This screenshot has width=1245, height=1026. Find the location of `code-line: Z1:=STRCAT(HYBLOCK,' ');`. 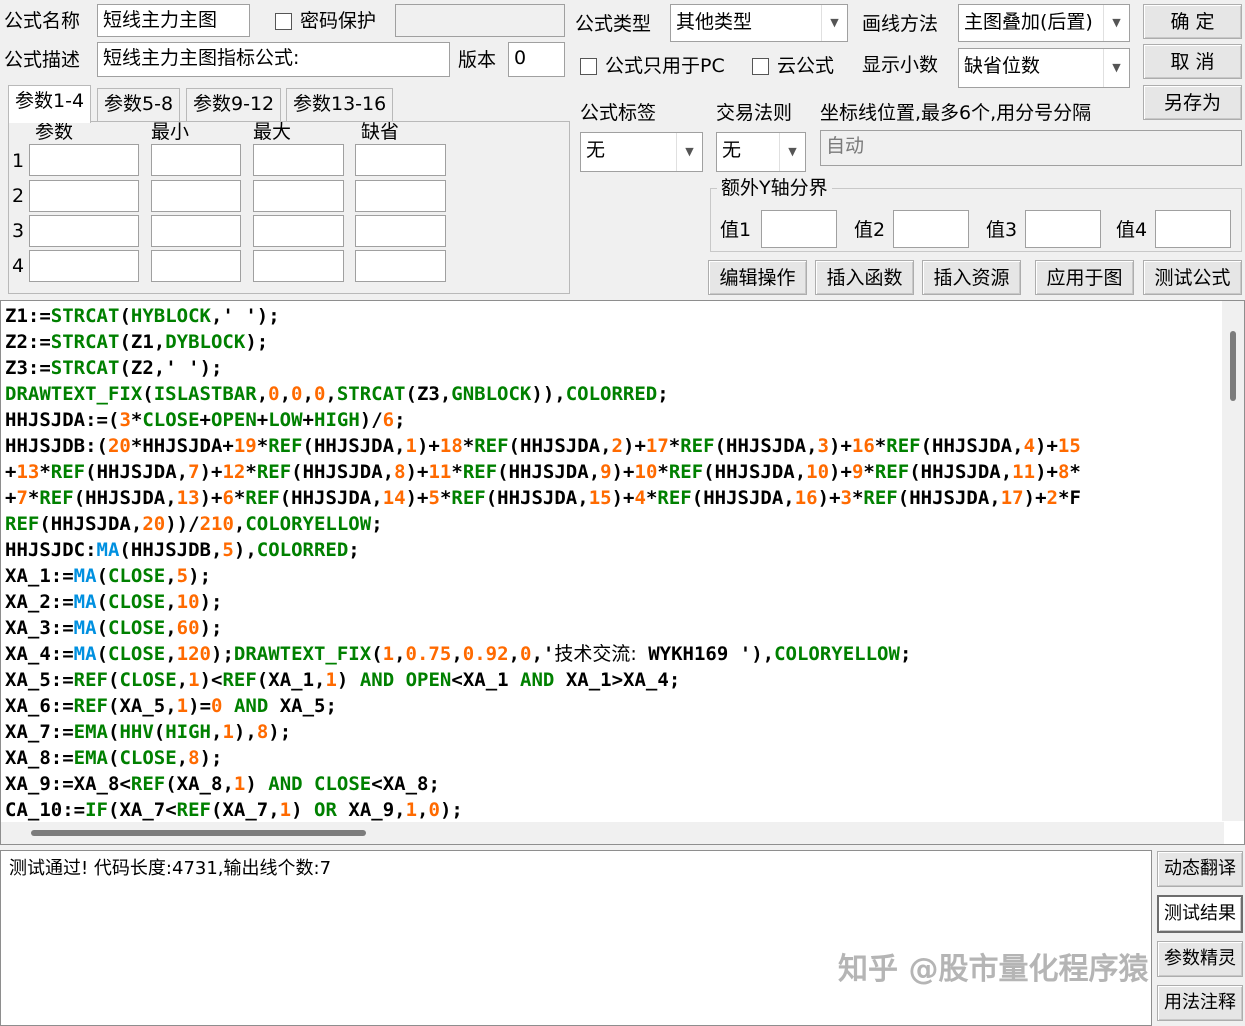

code-line: Z1:=STRCAT(HYBLOCK,' '); is located at coordinates (612, 316).